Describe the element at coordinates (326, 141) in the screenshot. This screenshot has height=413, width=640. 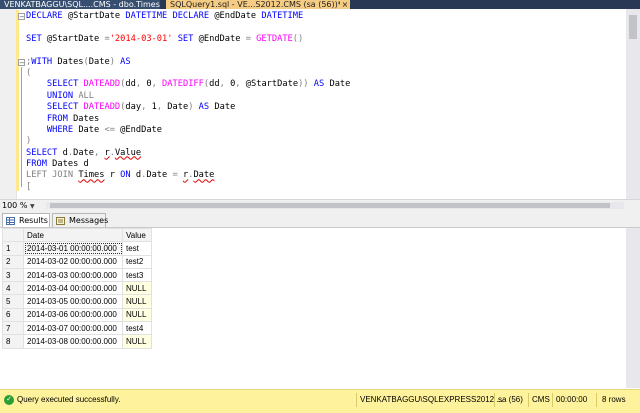
I see `code-line: )` at that location.